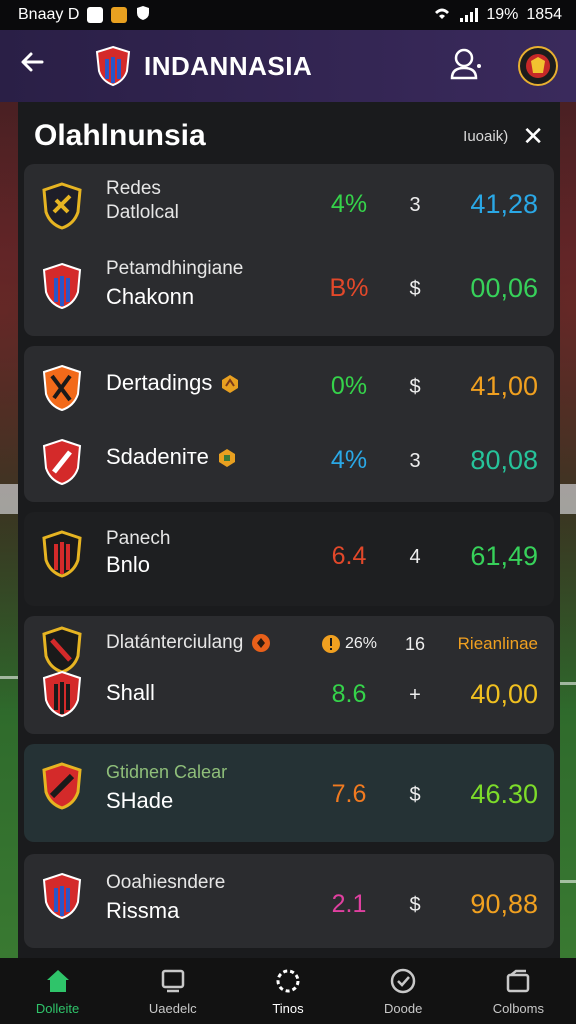 The height and width of the screenshot is (1024, 576). I want to click on team-name: Panech, so click(138, 538).